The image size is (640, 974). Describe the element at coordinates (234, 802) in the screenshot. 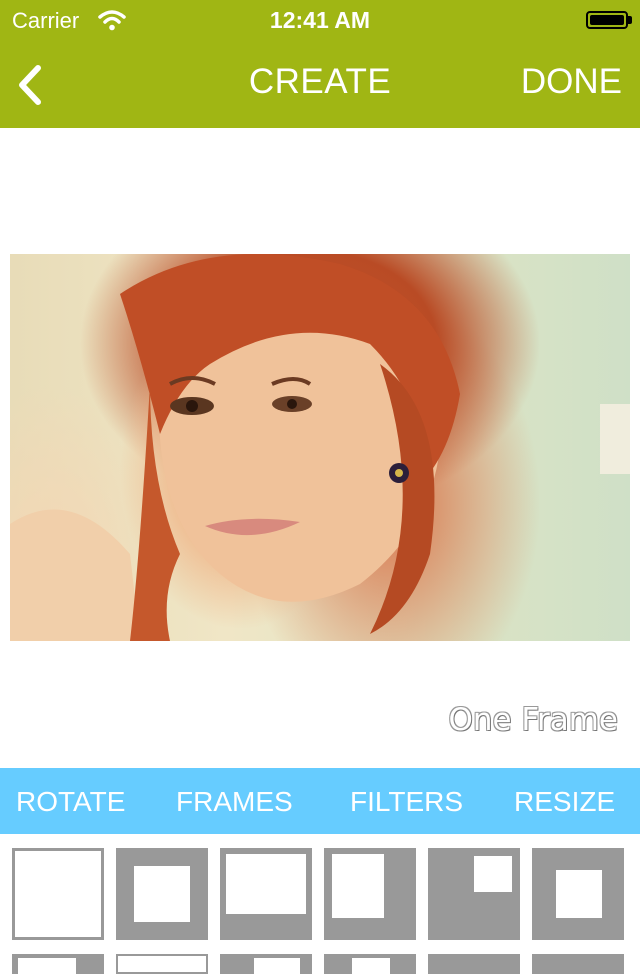

I see `frames-tab: FRAMES` at that location.